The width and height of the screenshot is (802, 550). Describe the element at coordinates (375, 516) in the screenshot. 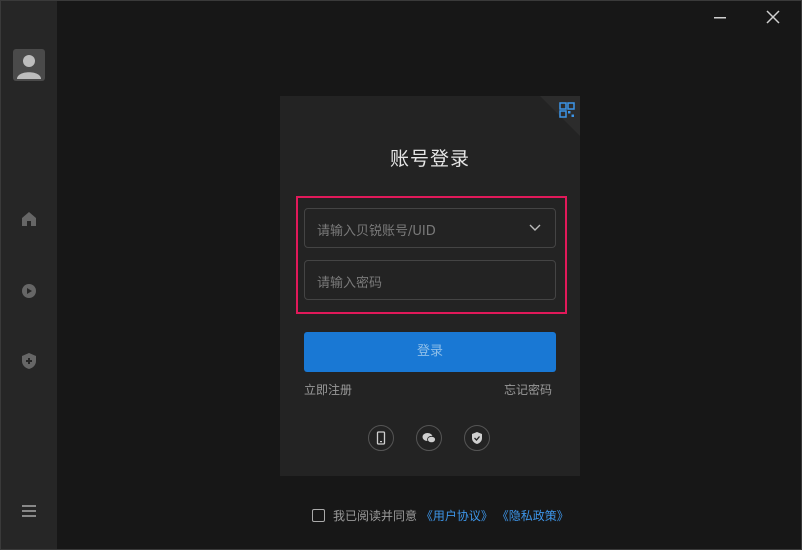

I see `agreement-text: 我已阅读并同意` at that location.